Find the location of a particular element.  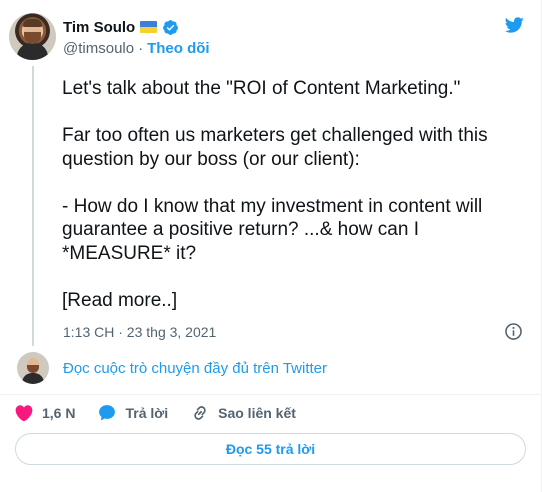

heart-icon is located at coordinates (24, 413).